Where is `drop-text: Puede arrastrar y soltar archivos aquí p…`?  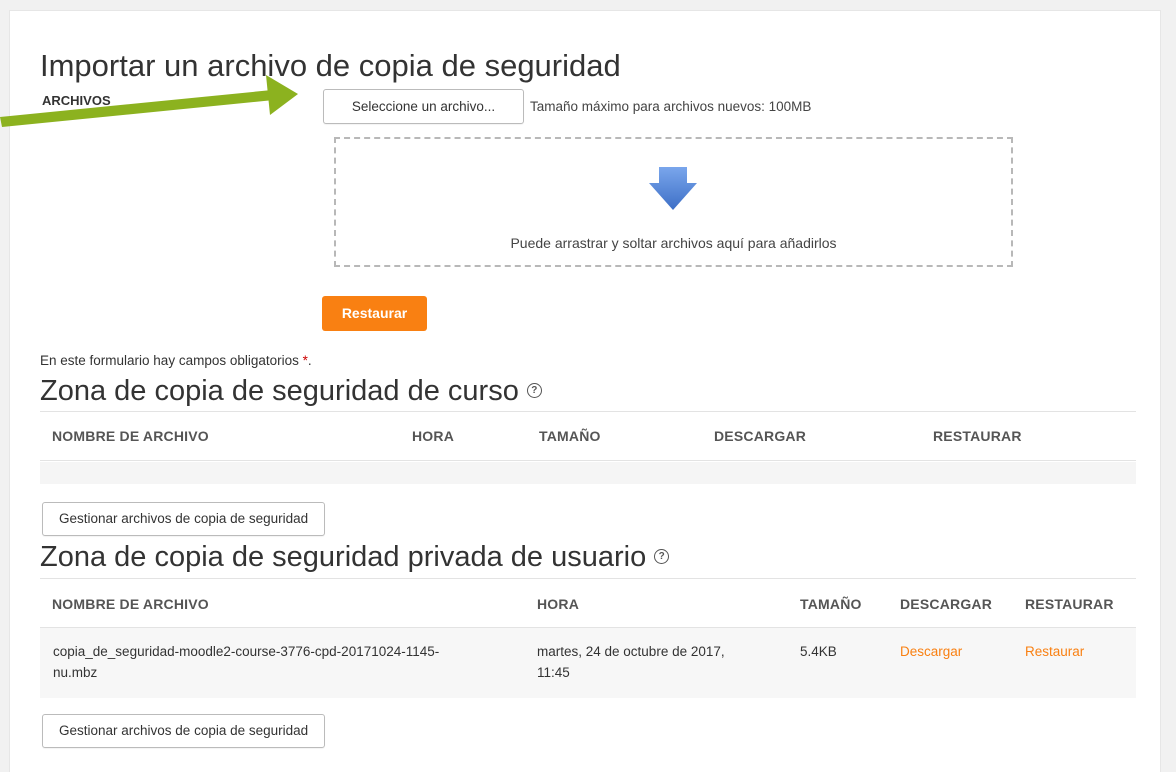
drop-text: Puede arrastrar y soltar archivos aquí p… is located at coordinates (673, 243).